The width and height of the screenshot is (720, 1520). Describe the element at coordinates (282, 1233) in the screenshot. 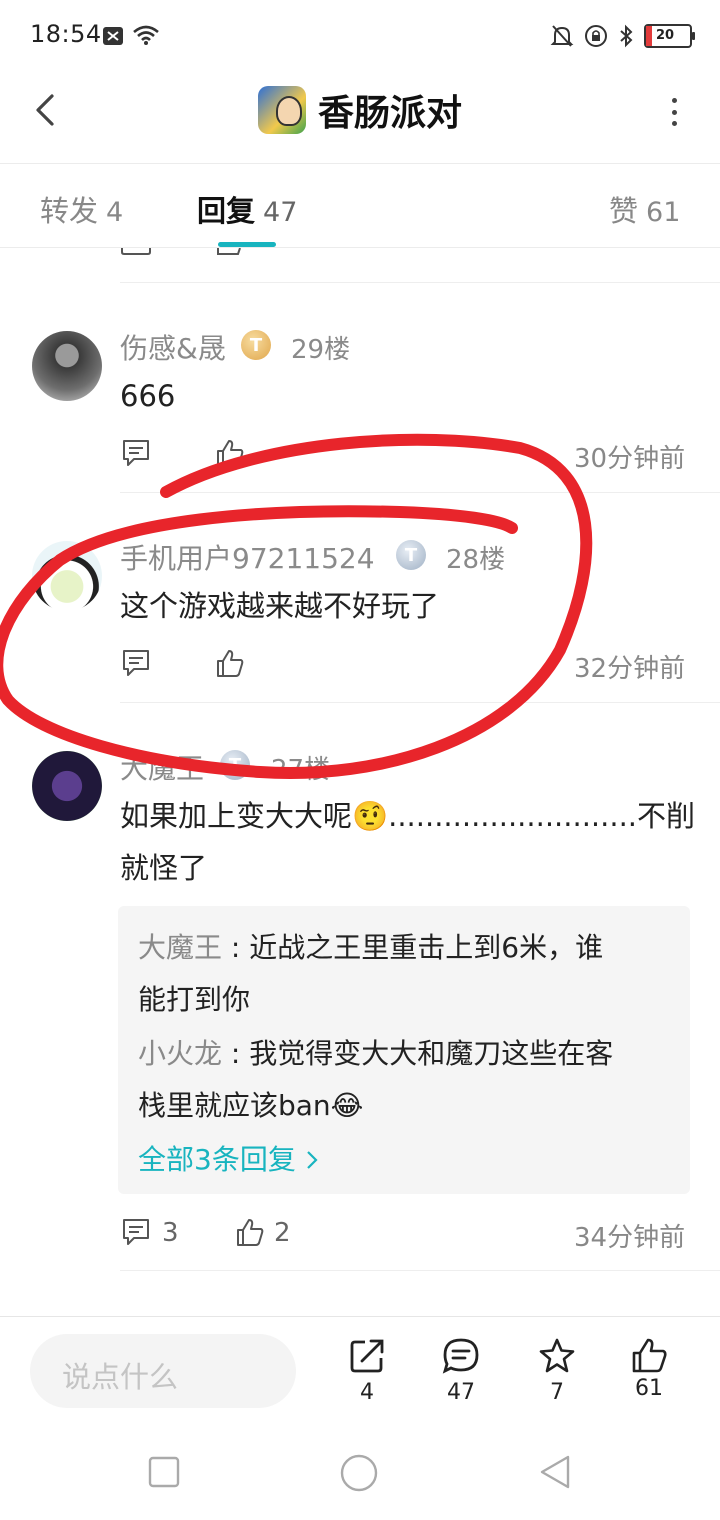

I see `like-count: 2` at that location.